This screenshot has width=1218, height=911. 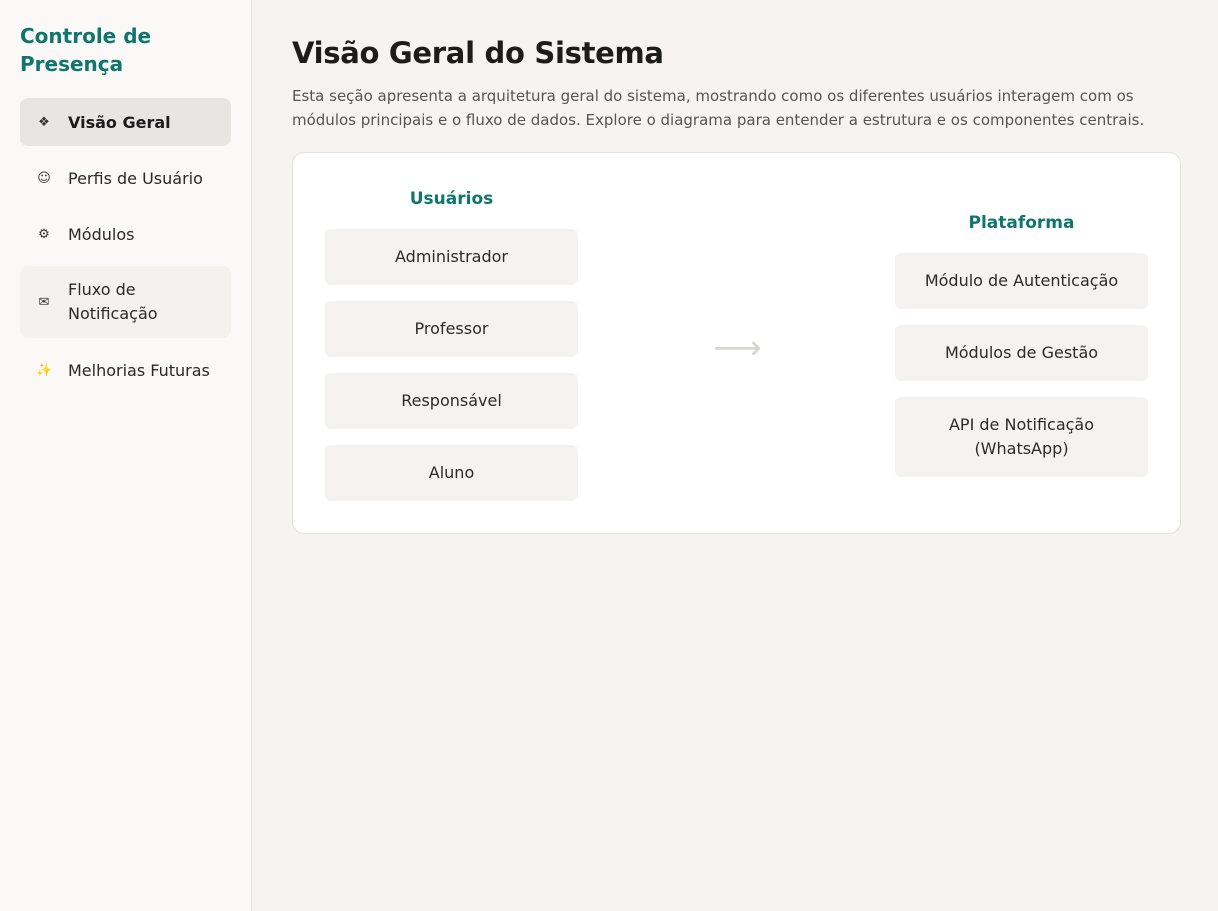 What do you see at coordinates (135, 178) in the screenshot?
I see `sidebar-item-label: Perfis de Usuário` at bounding box center [135, 178].